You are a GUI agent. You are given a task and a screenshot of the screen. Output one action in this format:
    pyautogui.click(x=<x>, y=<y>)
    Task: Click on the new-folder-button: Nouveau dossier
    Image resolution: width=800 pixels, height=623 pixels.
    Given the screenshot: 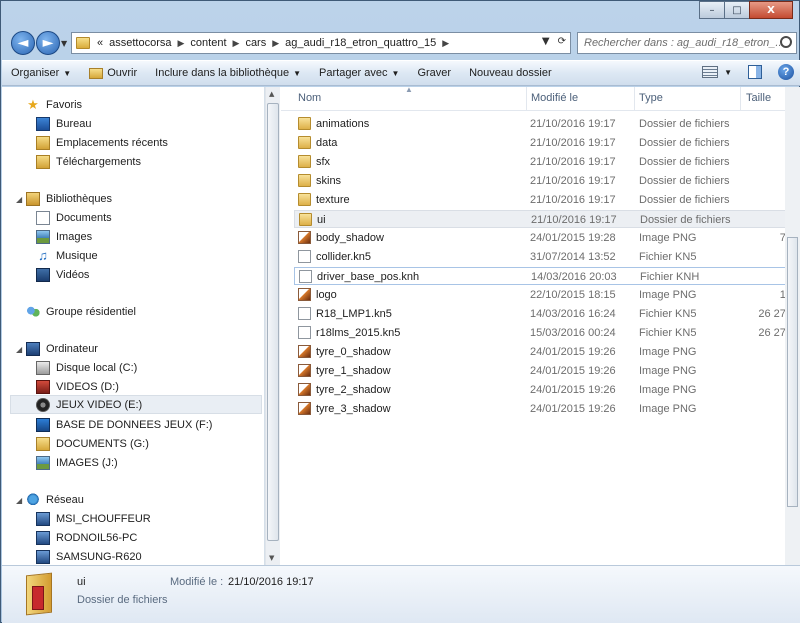 What is the action you would take?
    pyautogui.click(x=510, y=73)
    